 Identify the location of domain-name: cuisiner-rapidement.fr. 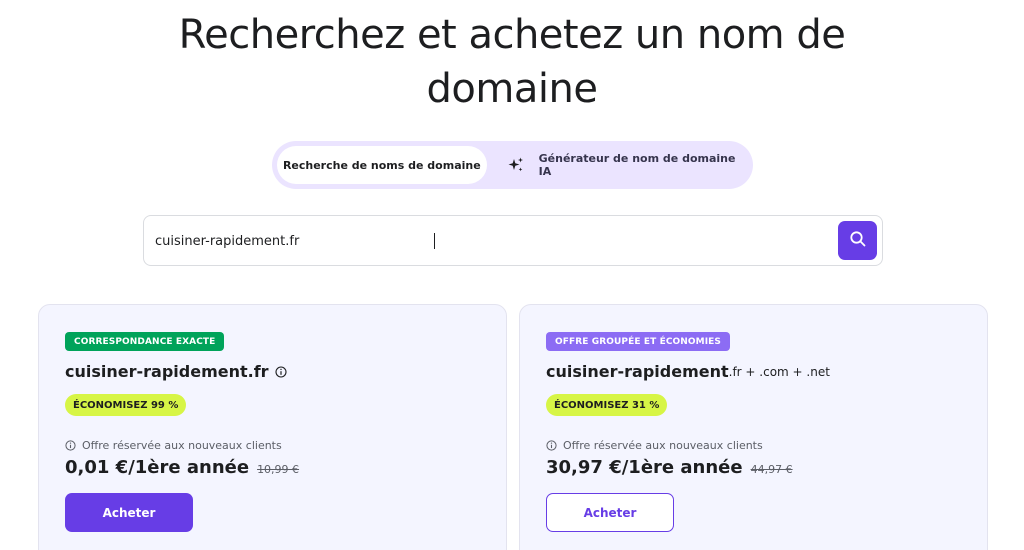
(176, 371).